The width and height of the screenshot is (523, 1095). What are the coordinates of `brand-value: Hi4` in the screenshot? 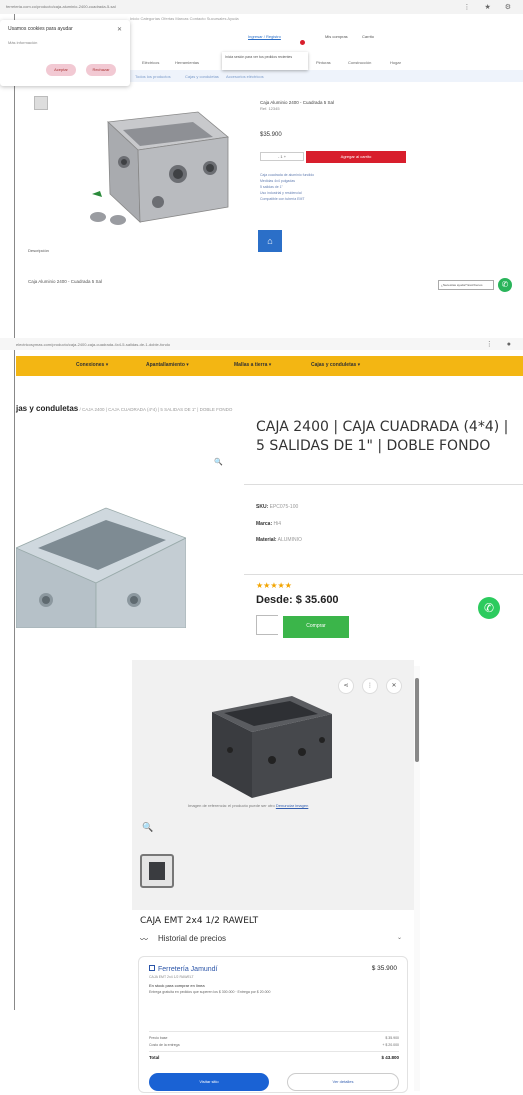 It's located at (277, 524).